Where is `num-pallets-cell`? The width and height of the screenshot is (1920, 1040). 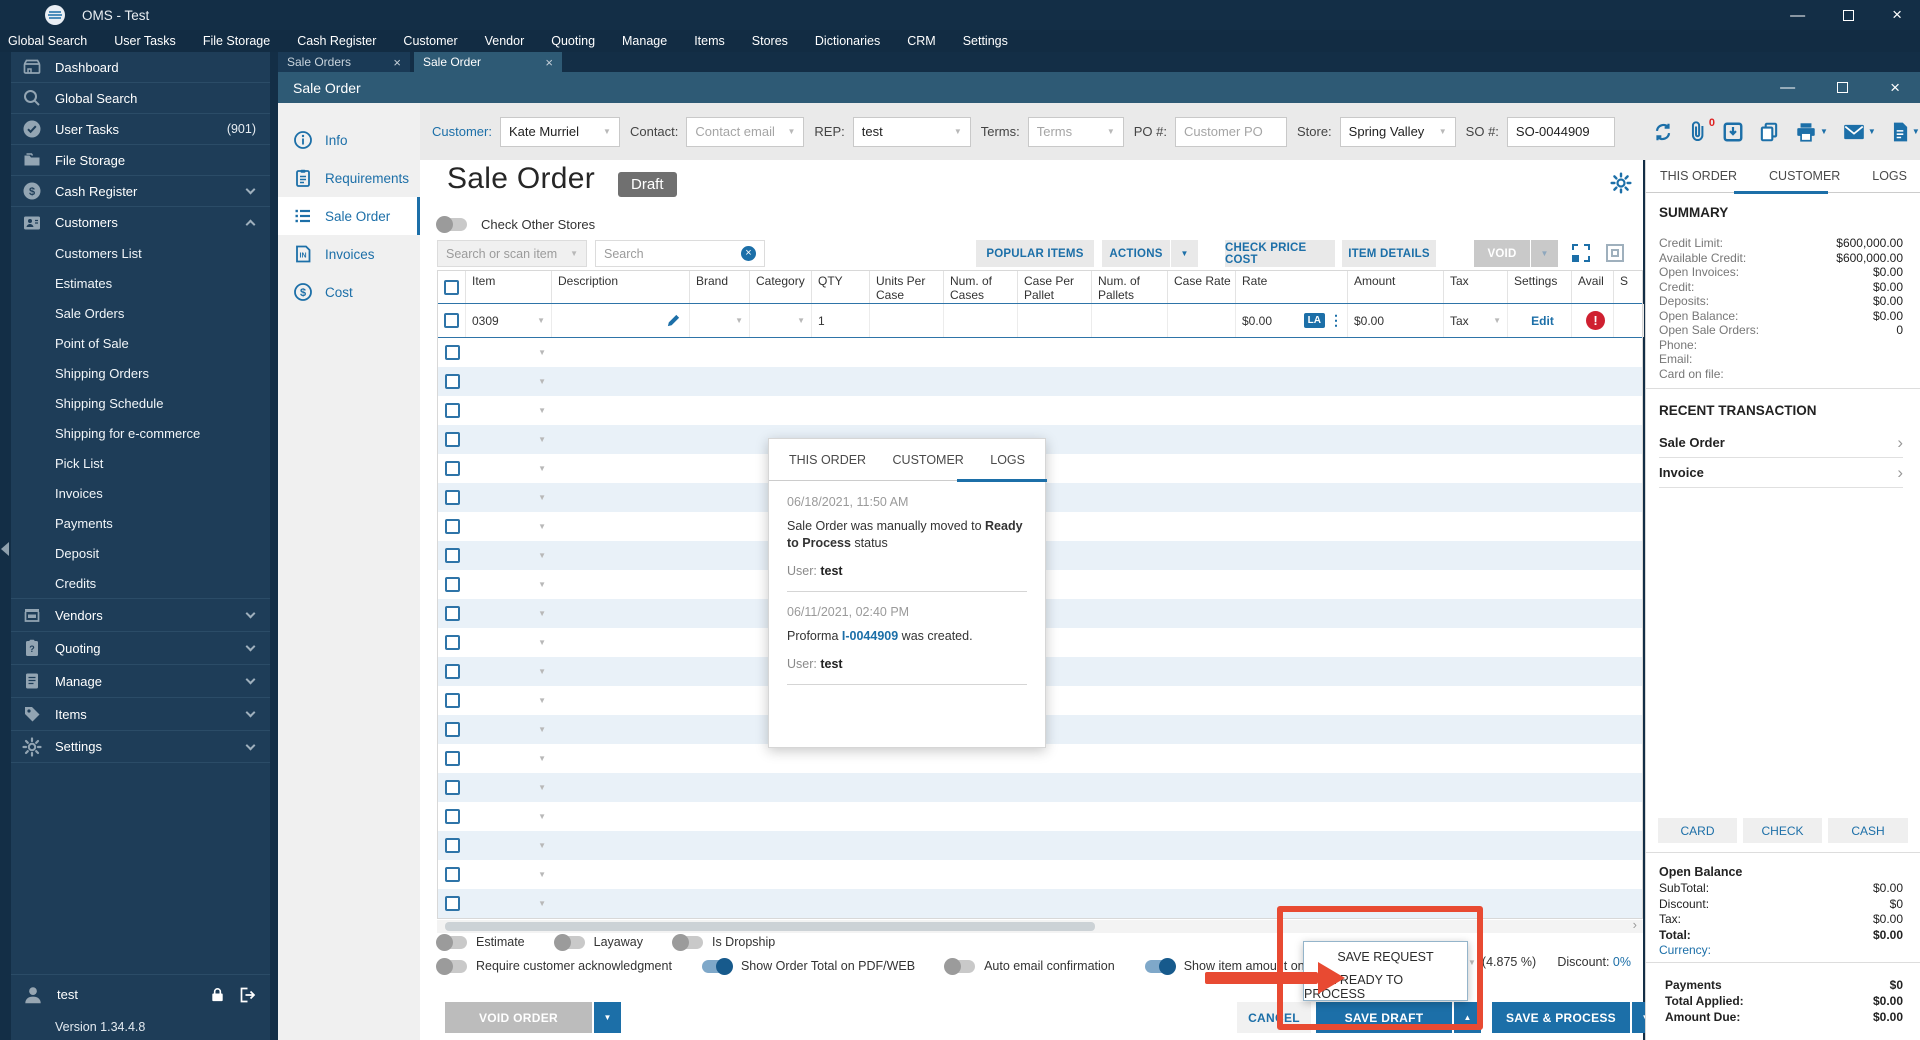 num-pallets-cell is located at coordinates (1130, 320).